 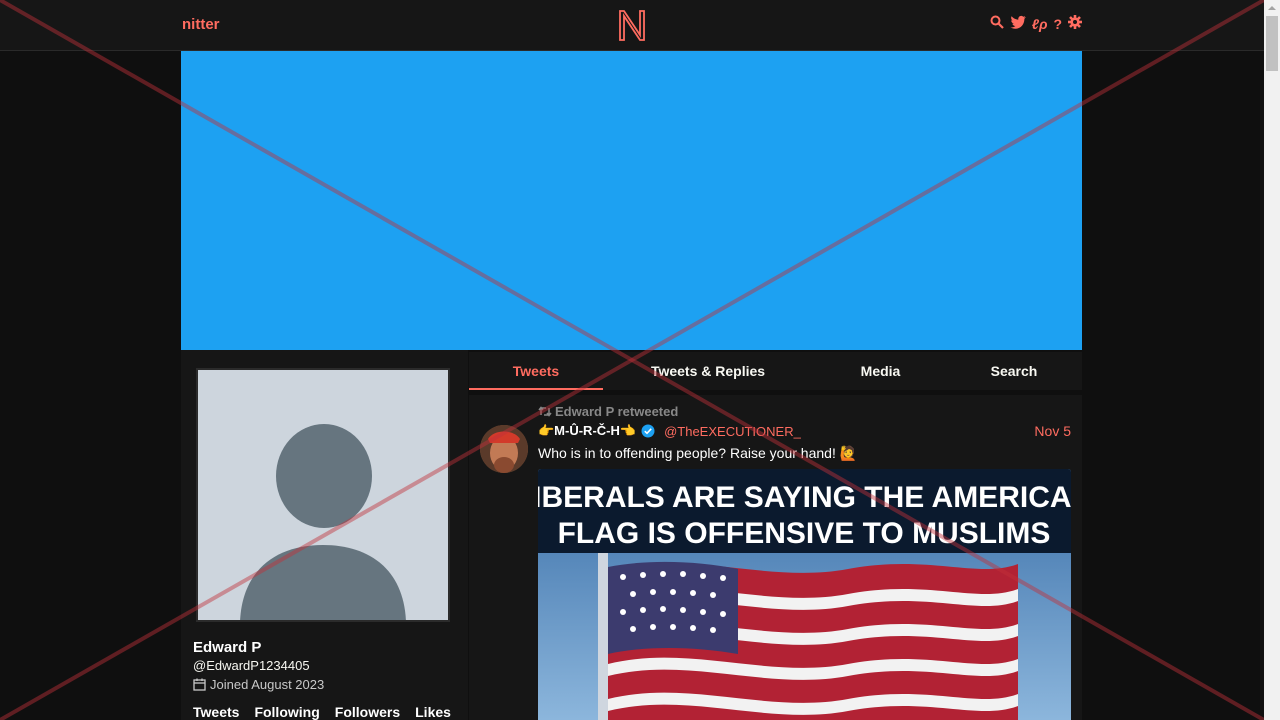 I want to click on twitter-icon, so click(x=1018, y=24).